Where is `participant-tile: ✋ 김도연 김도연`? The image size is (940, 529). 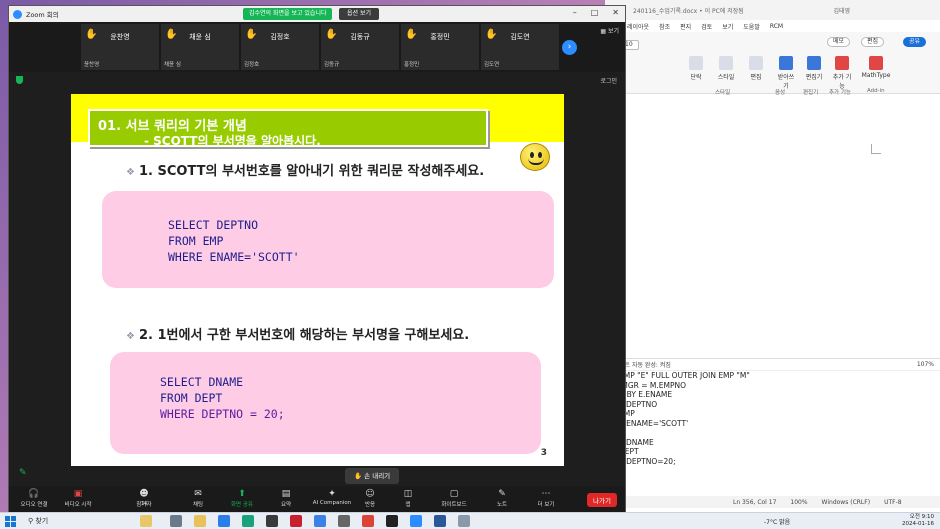
participant-tile: ✋ 김도연 김도연 is located at coordinates (520, 47).